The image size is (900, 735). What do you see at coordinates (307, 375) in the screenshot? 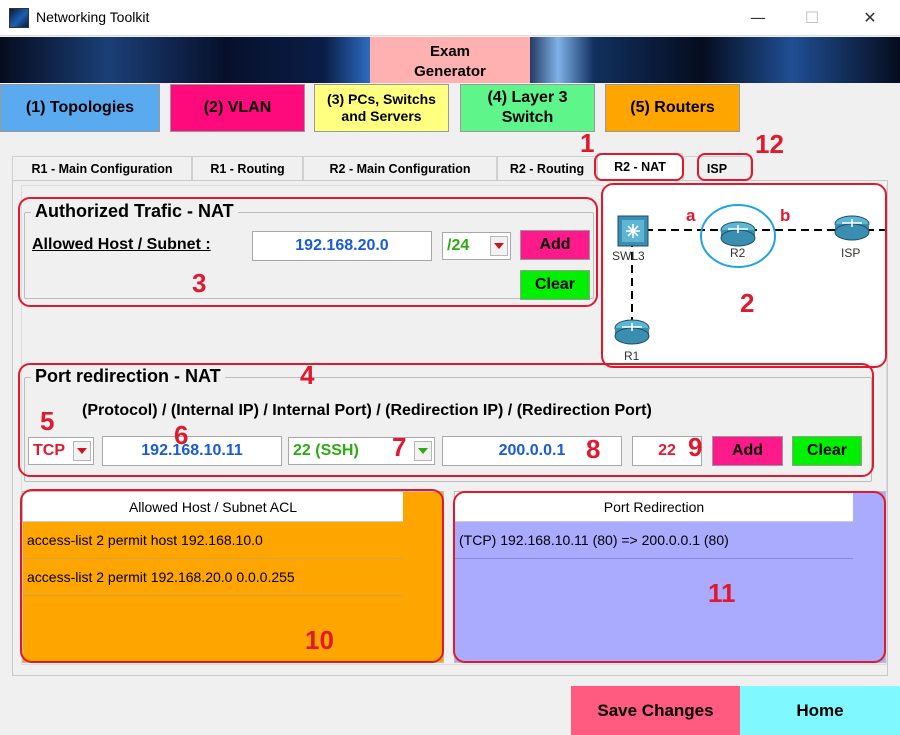
I see `annotation-label-4: 4` at bounding box center [307, 375].